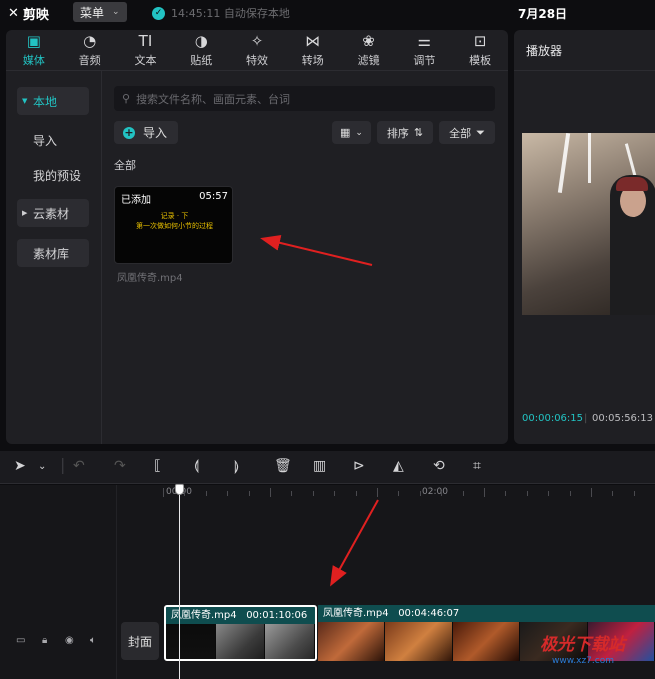  Describe the element at coordinates (582, 645) in the screenshot. I see `watermark-logo: 极光下载站` at that location.